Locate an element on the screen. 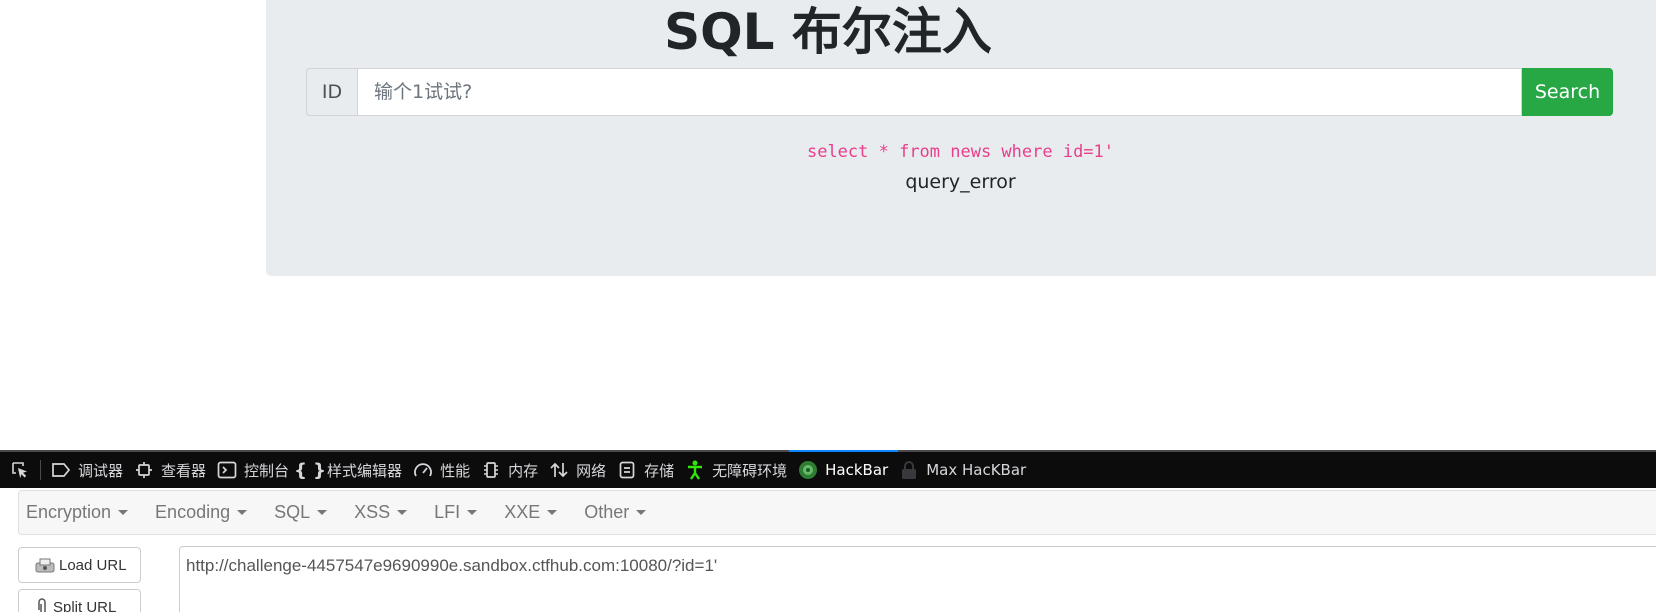  debugger-icon is located at coordinates (61, 470).